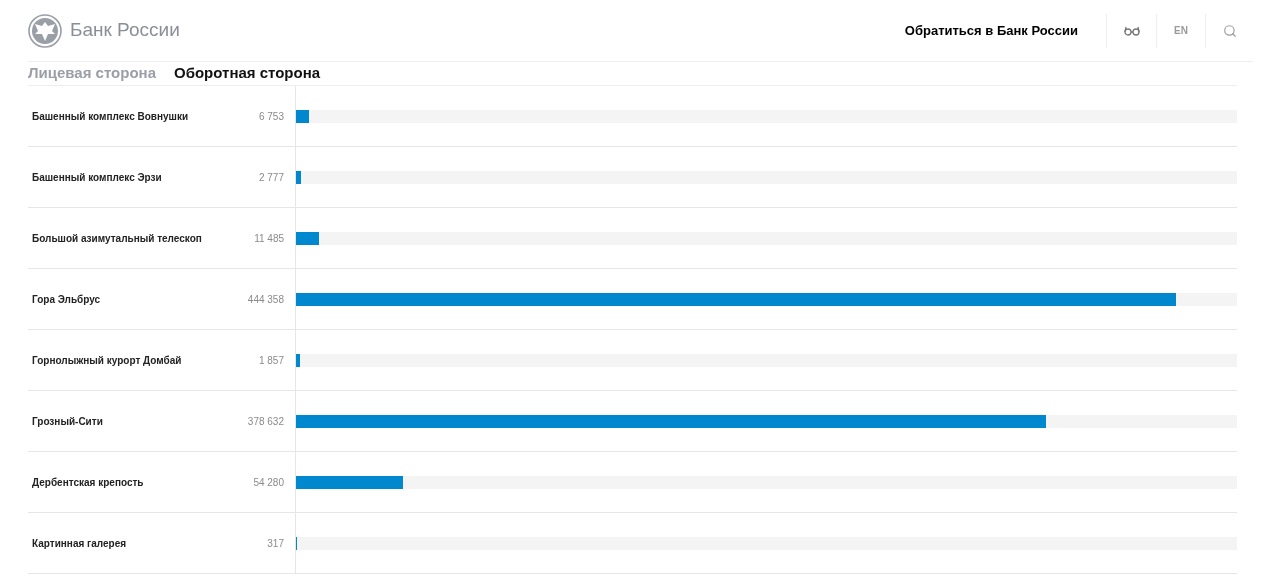 The width and height of the screenshot is (1280, 588). What do you see at coordinates (275, 543) in the screenshot?
I see `row-value: 317` at bounding box center [275, 543].